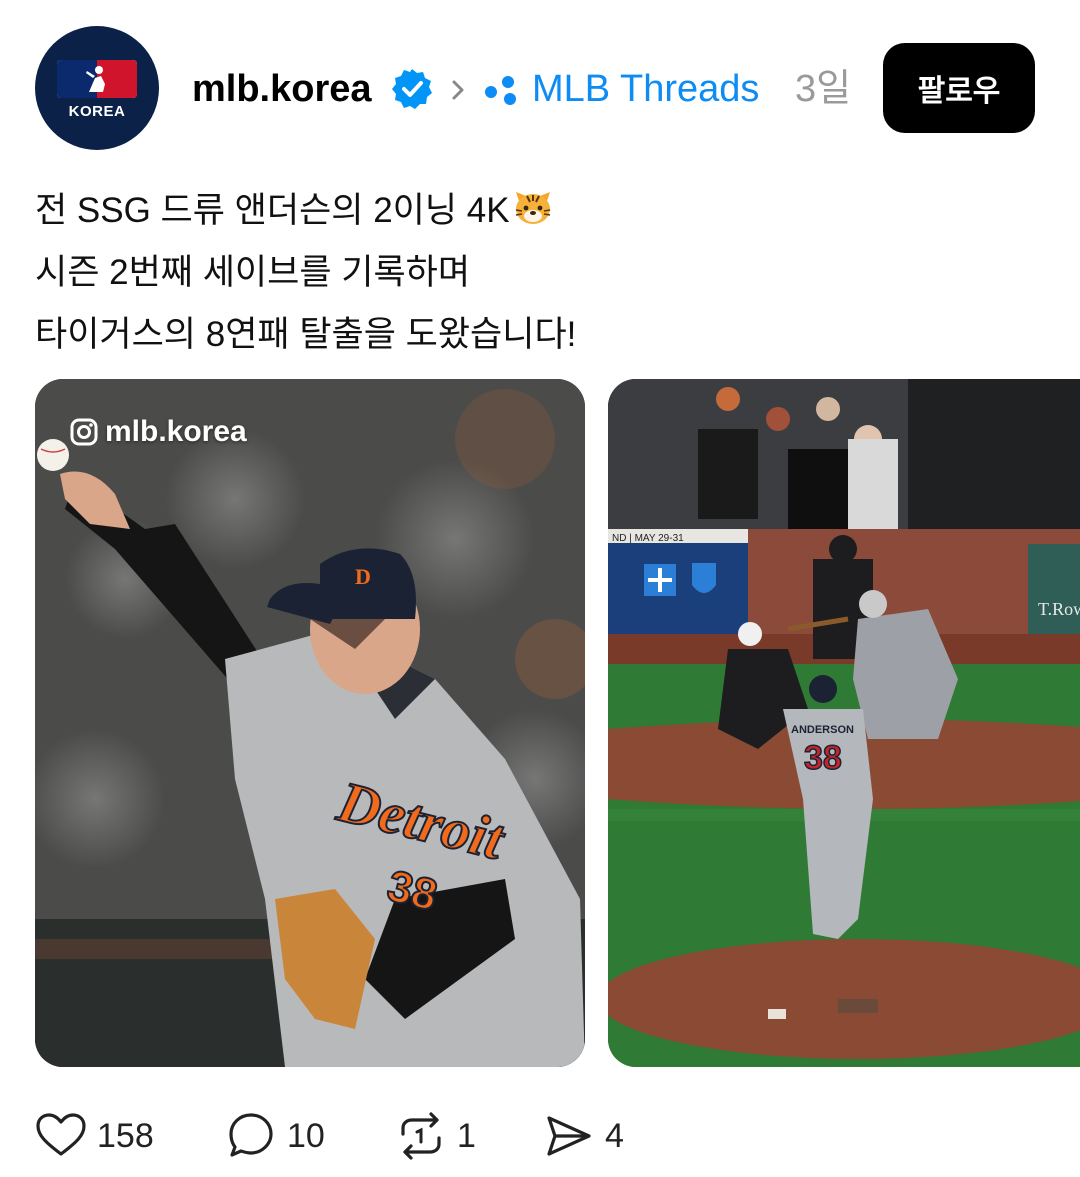  I want to click on community-link: MLB Threads, so click(645, 89).